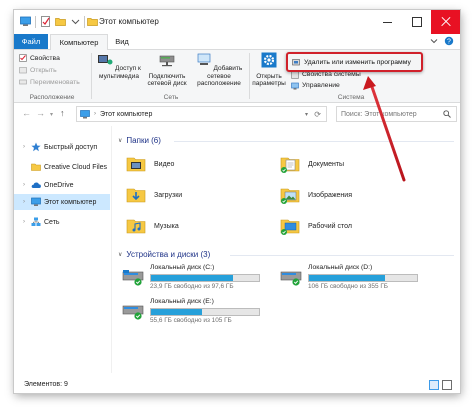  Describe the element at coordinates (167, 80) in the screenshot. I see `map-drive-label: Подключить сетевой диск` at that location.